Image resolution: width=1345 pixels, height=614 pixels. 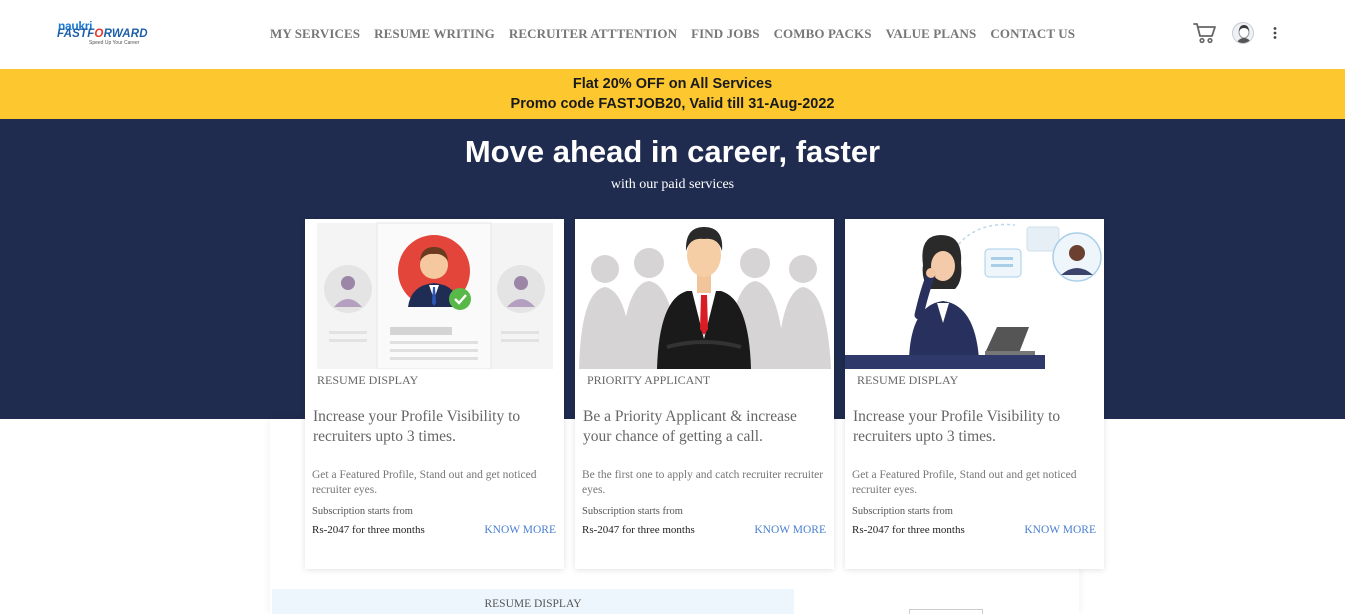 What do you see at coordinates (102, 34) in the screenshot?
I see `logo-line2: FASTFORWARD` at bounding box center [102, 34].